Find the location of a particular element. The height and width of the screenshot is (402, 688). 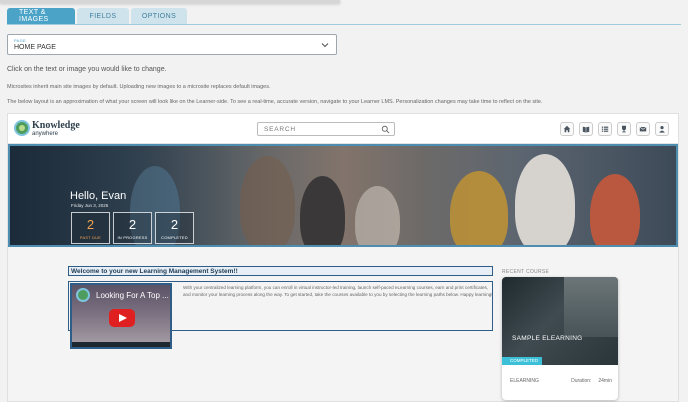

tab-options: OPTIONS is located at coordinates (159, 16).